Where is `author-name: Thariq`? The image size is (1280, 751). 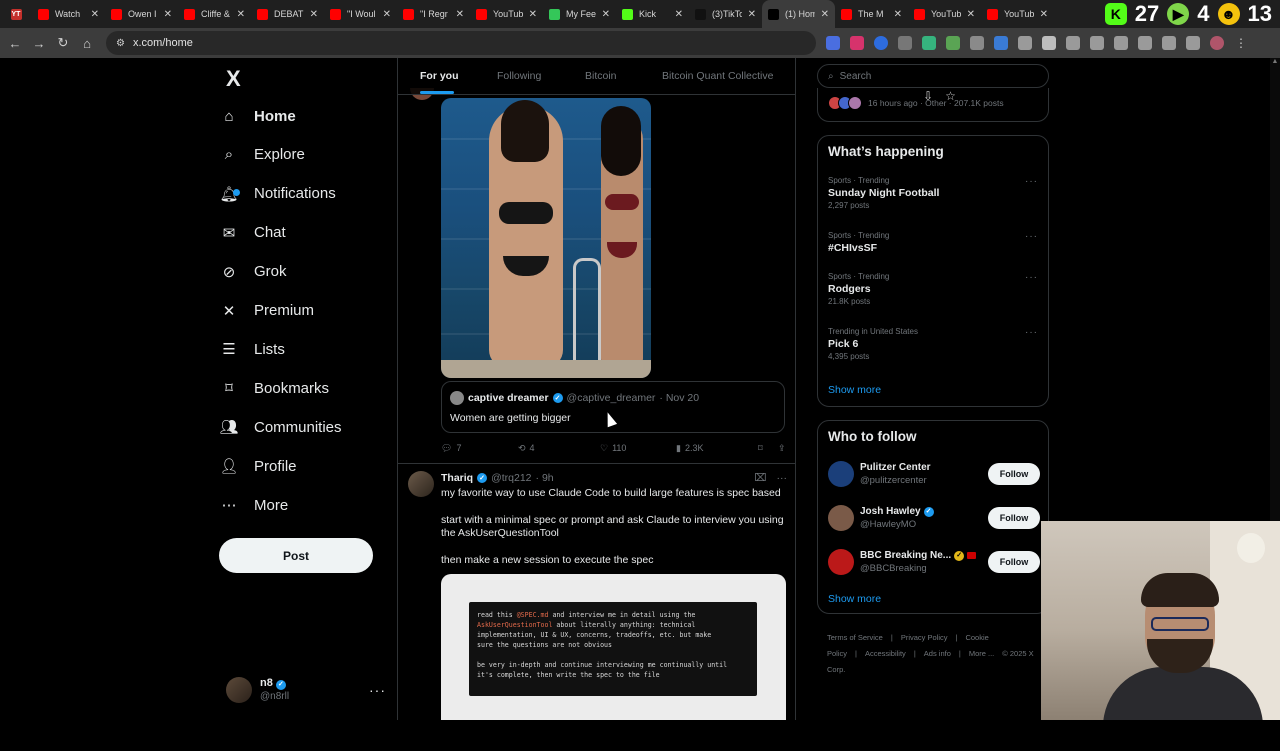
author-name: Thariq is located at coordinates (457, 478).